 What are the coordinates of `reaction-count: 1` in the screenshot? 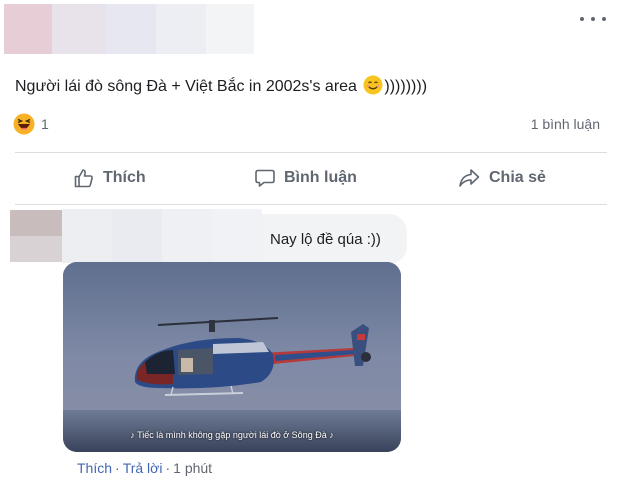 It's located at (45, 124).